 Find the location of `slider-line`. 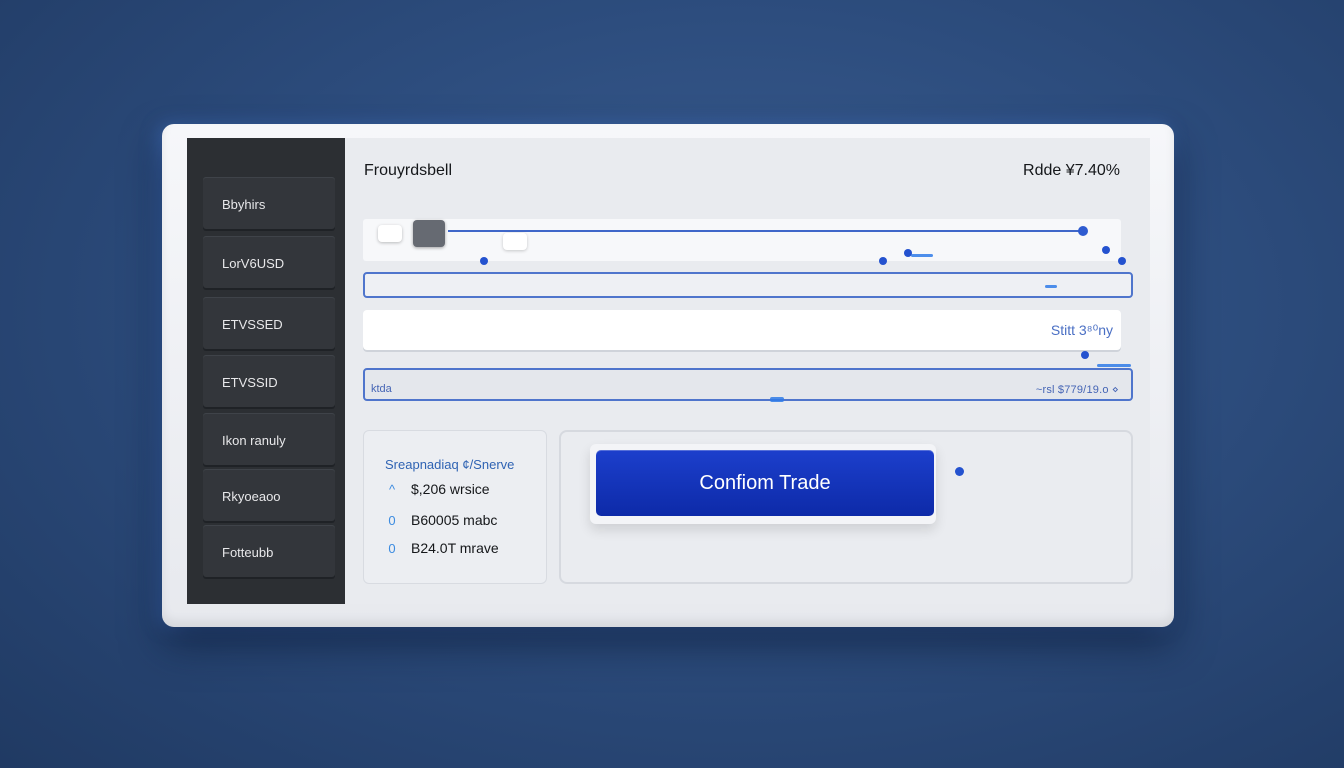

slider-line is located at coordinates (765, 231).